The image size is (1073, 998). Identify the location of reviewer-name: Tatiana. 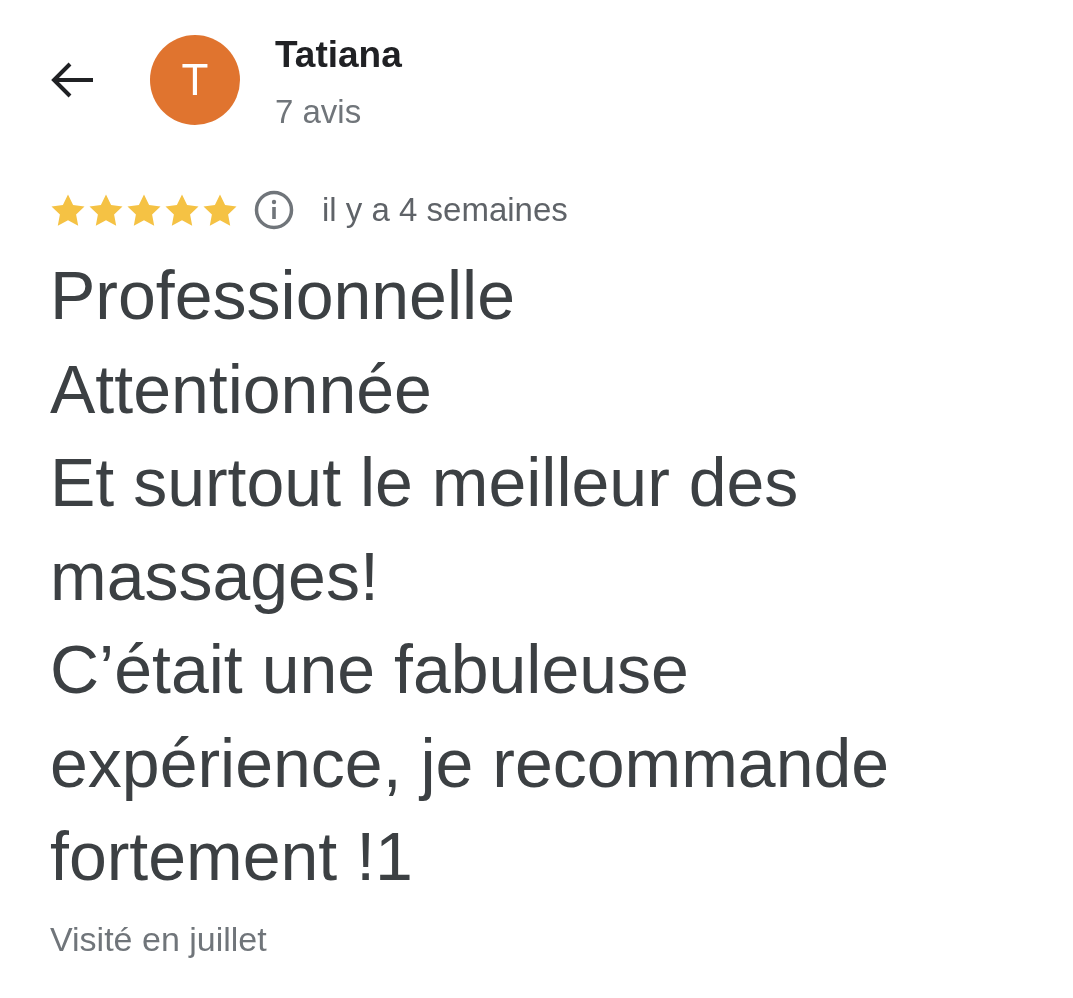
(338, 55).